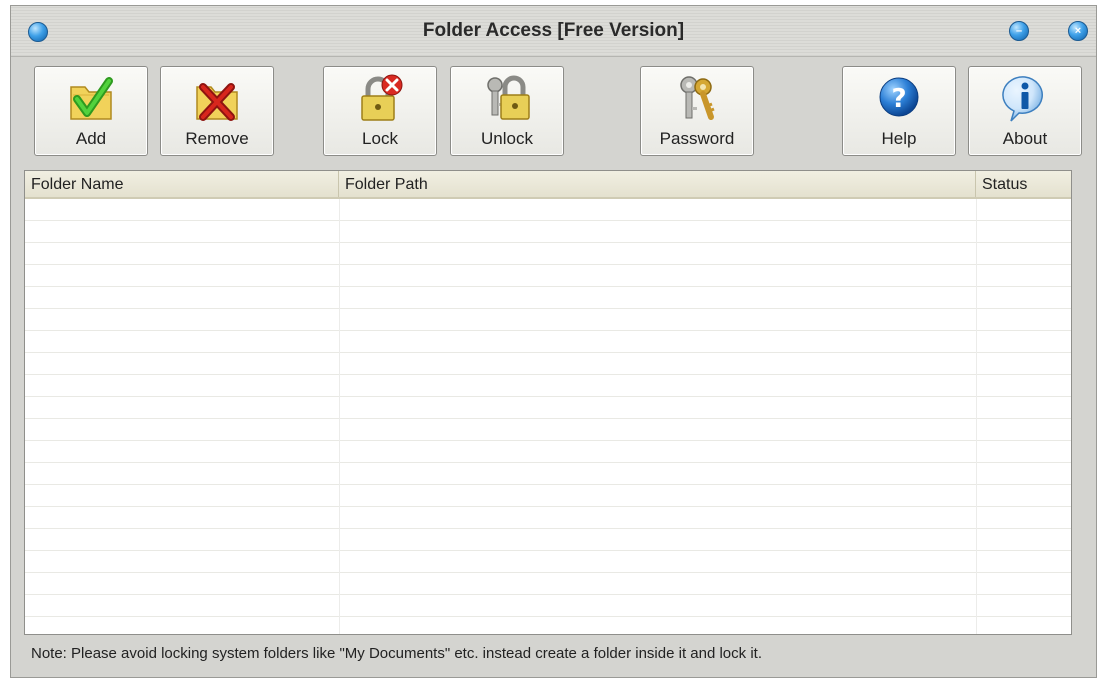 Image resolution: width=1103 pixels, height=682 pixels. Describe the element at coordinates (91, 99) in the screenshot. I see `folder-check-icon` at that location.